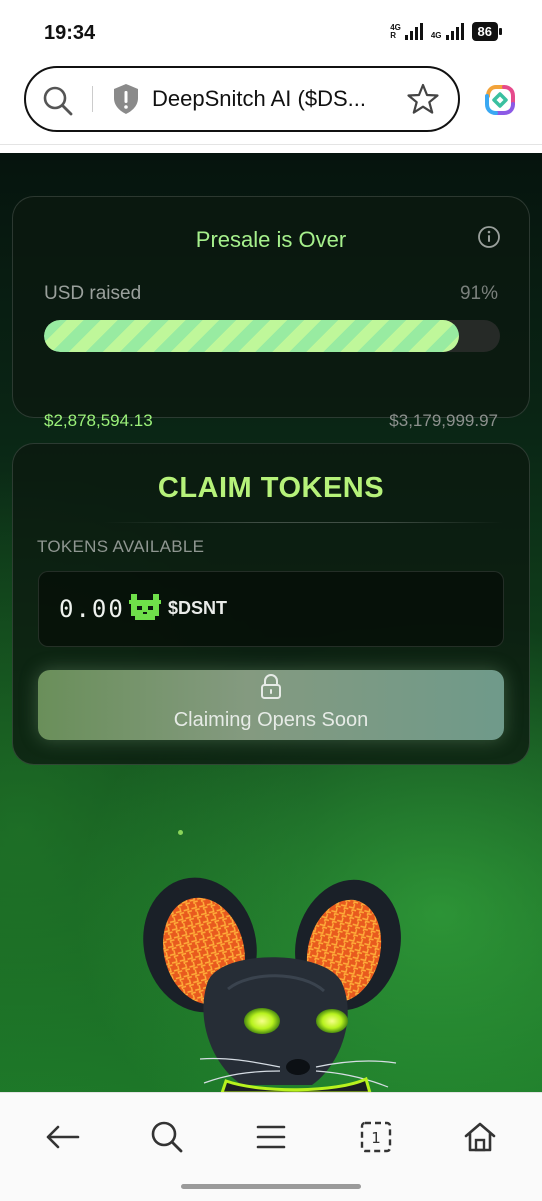 Image resolution: width=542 pixels, height=1201 pixels. I want to click on claim-title: CLAIM TOKENS, so click(271, 488).